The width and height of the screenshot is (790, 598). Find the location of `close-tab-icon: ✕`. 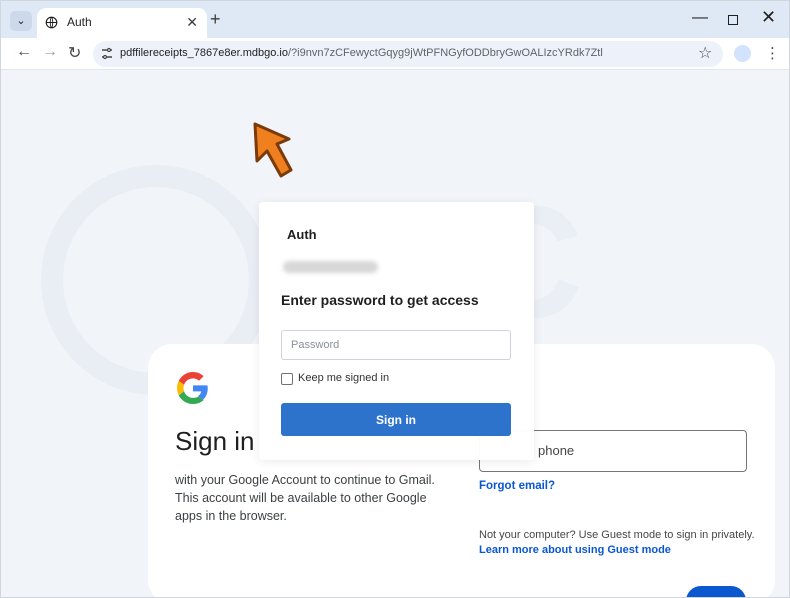

close-tab-icon: ✕ is located at coordinates (192, 22).